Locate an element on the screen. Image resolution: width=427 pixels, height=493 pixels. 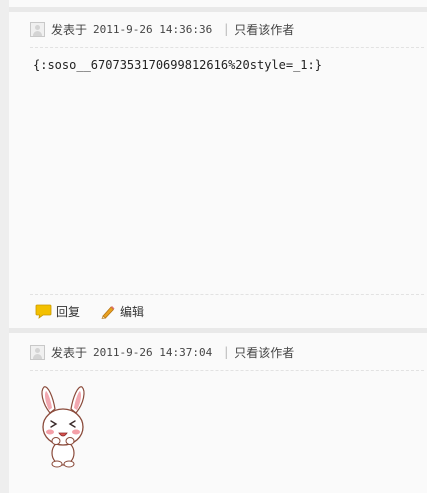
reply-label: 回复 is located at coordinates (68, 311).